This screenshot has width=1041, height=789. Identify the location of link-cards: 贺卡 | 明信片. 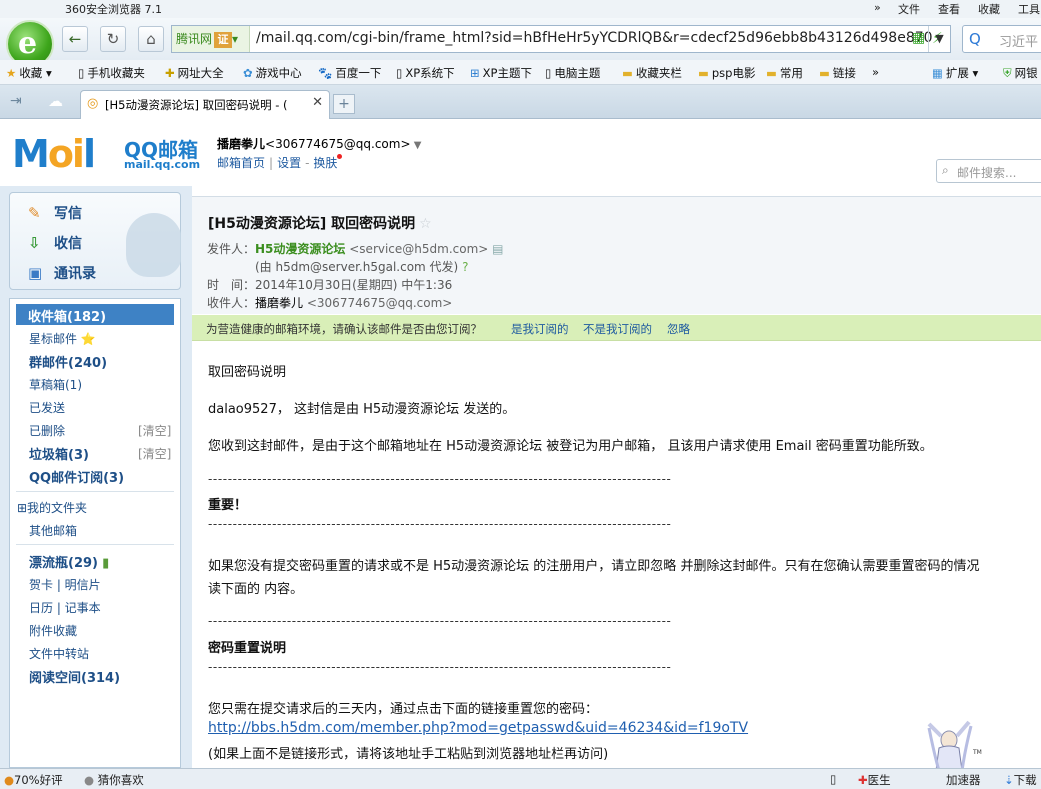
(65, 584).